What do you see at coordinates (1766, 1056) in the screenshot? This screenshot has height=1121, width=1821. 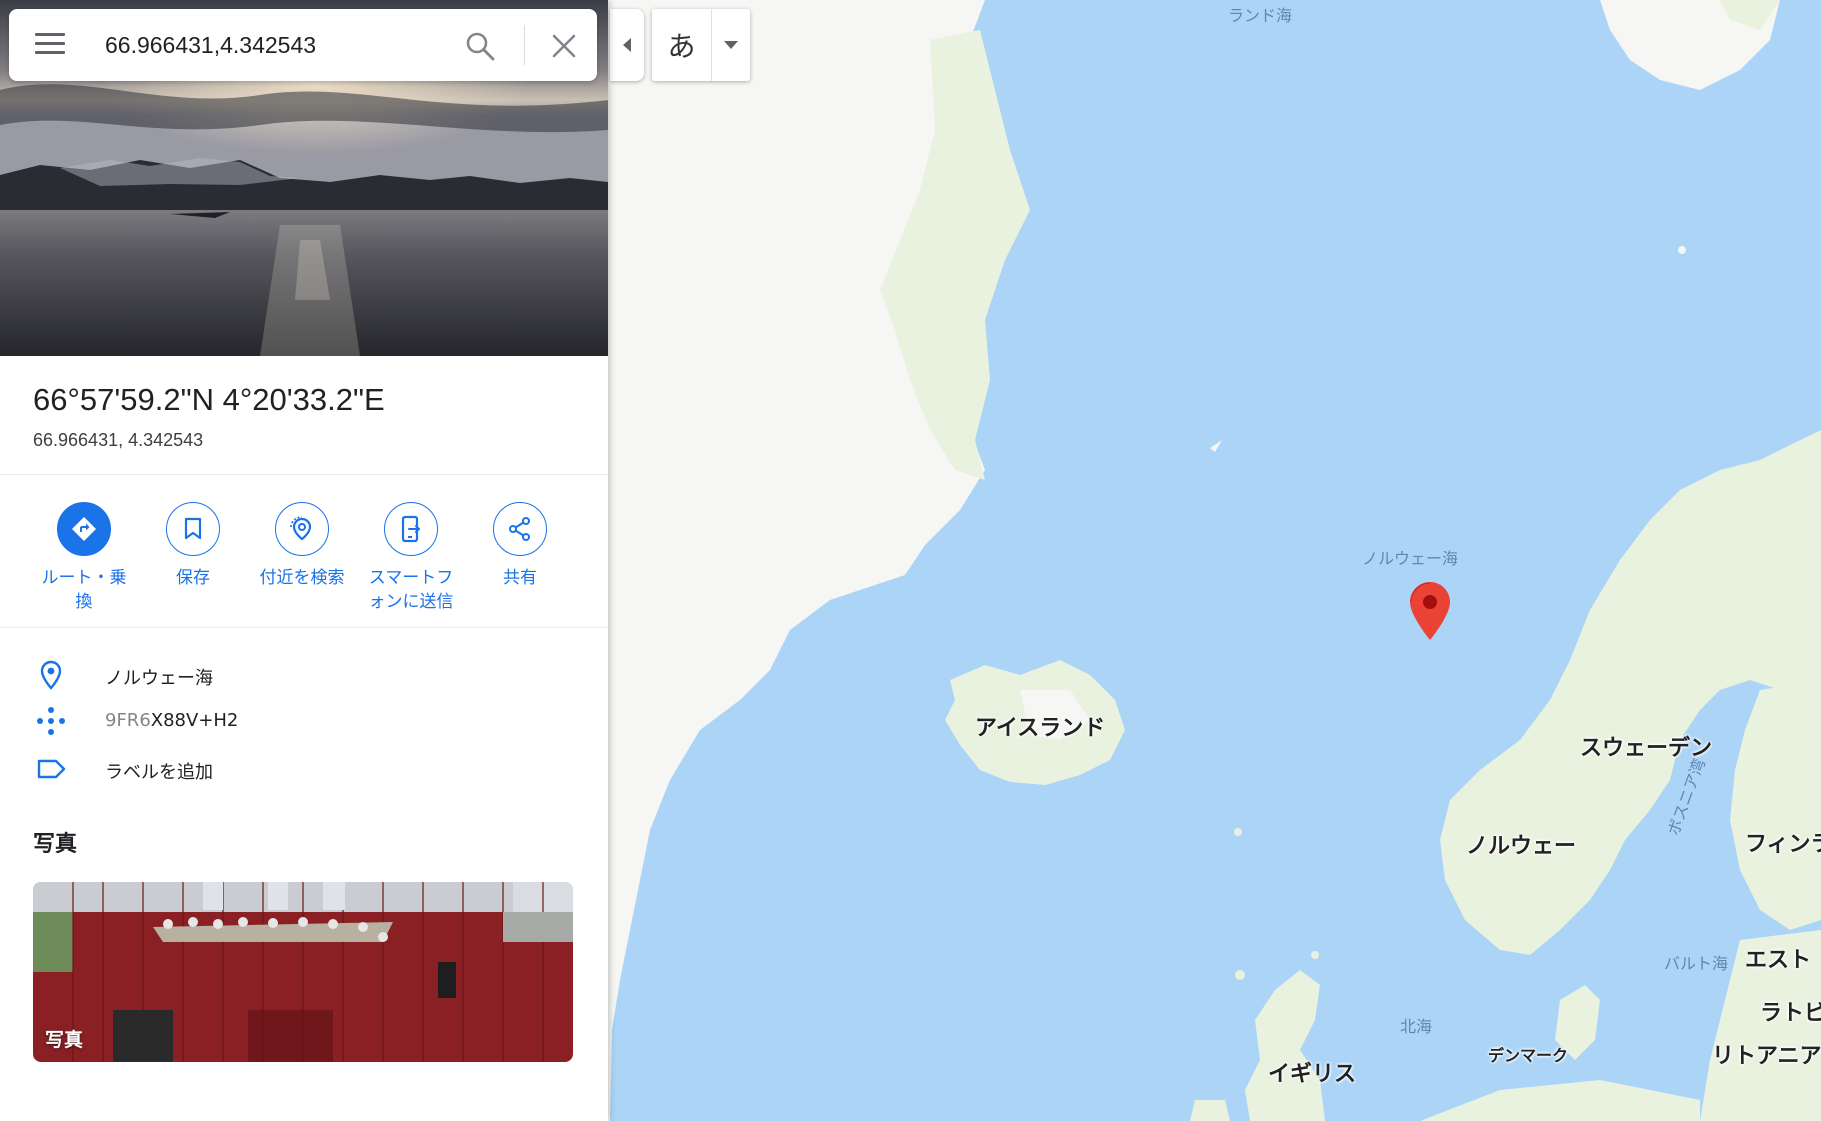 I see `map-label-lithuania: リトアニア` at bounding box center [1766, 1056].